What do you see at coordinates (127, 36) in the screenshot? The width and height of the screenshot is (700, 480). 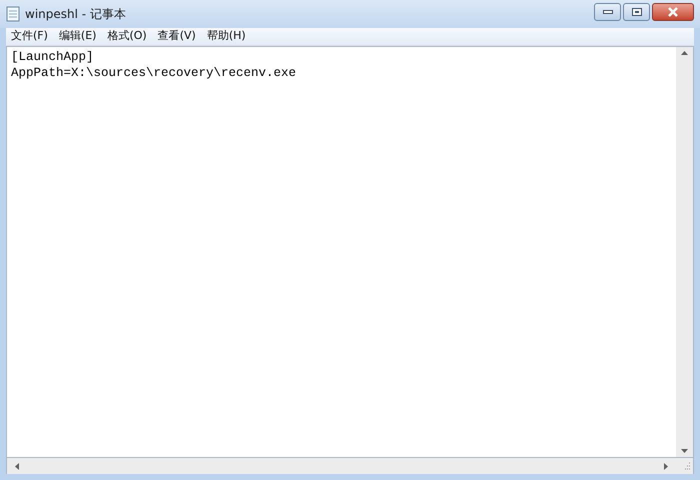 I see `menu-item: 格式(O)` at bounding box center [127, 36].